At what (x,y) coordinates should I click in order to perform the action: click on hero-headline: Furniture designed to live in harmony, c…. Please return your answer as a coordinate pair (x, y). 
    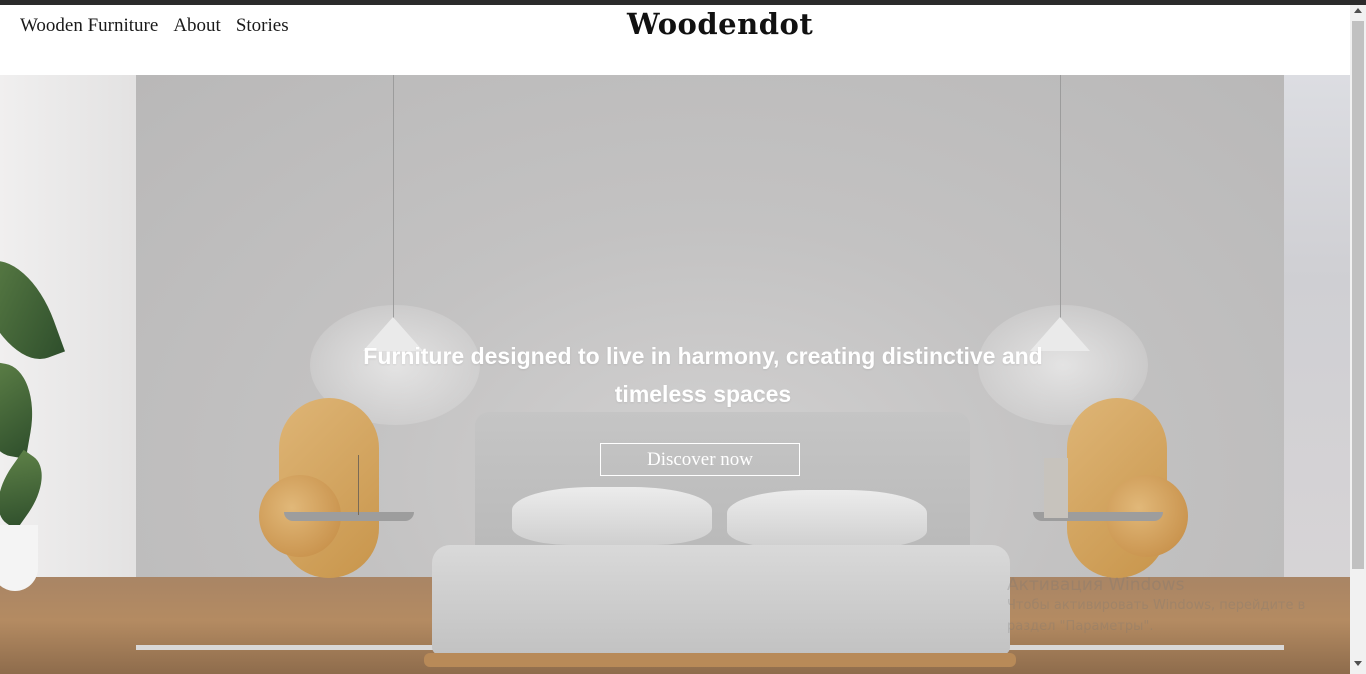
    Looking at the image, I should click on (703, 375).